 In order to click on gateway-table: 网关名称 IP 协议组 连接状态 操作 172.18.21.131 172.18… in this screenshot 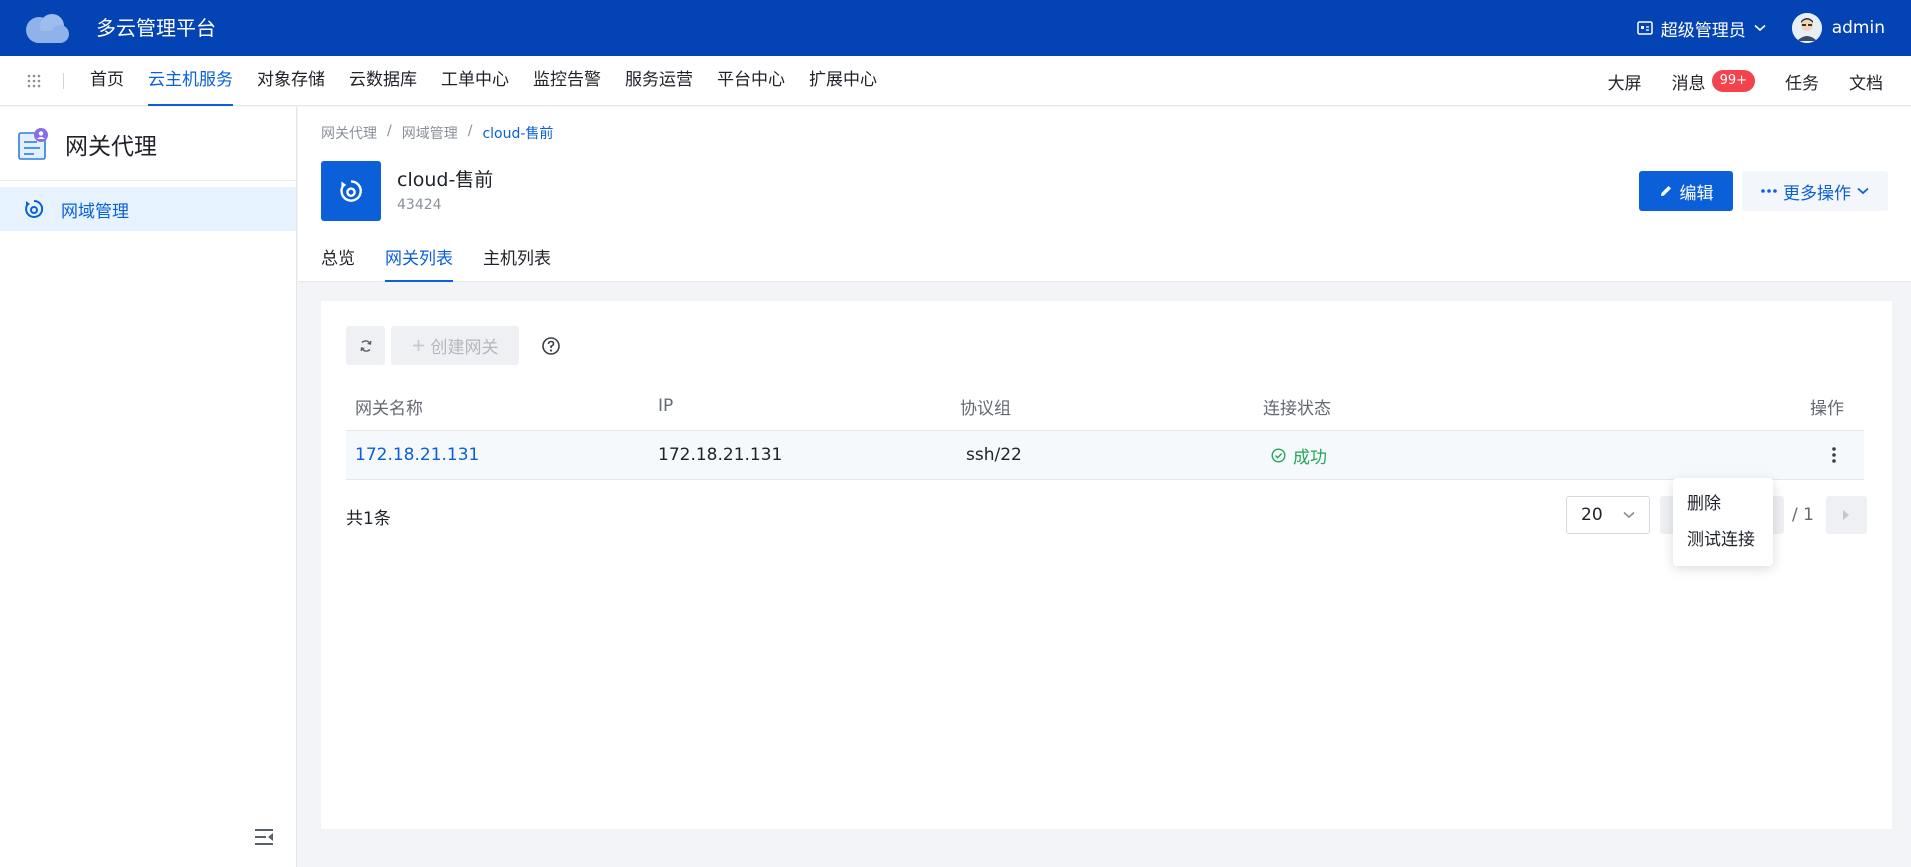, I will do `click(1105, 431)`.